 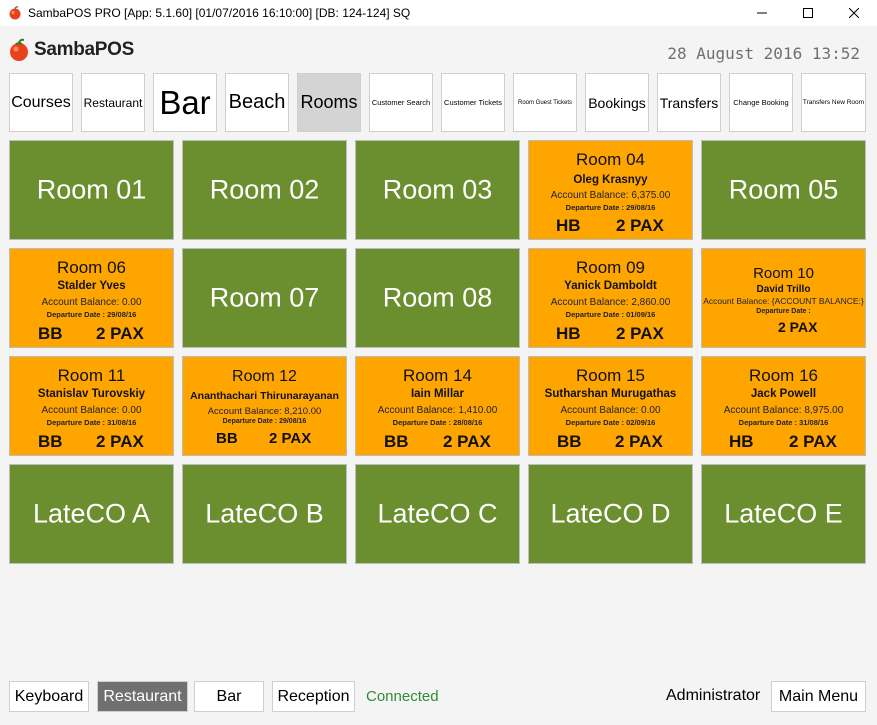 I want to click on category-transfers-new-room: Transfers New Room, so click(x=833, y=102).